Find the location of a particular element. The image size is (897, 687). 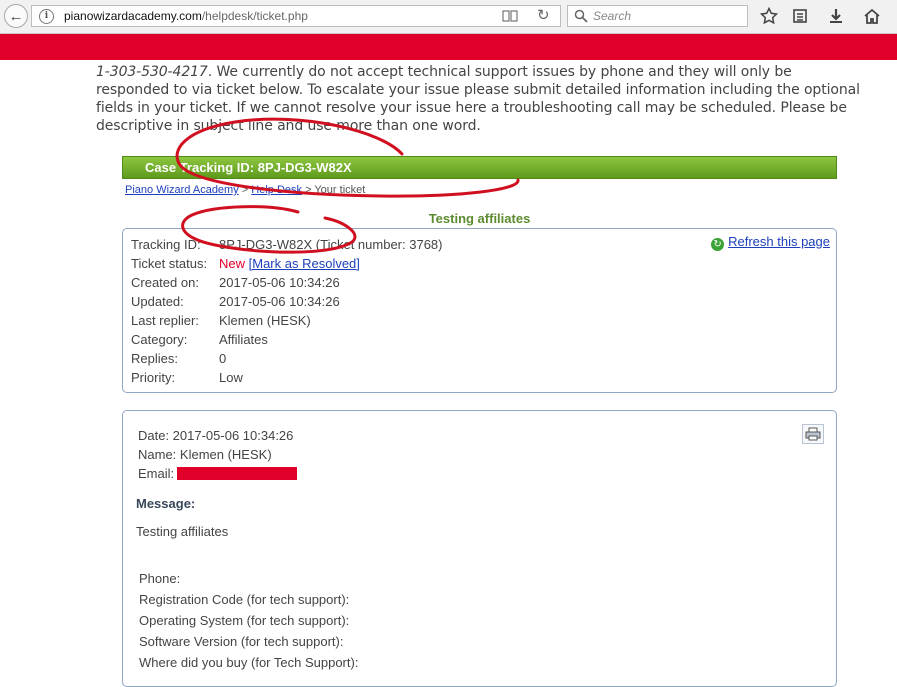

back-arrow-icon: ← is located at coordinates (16, 16).